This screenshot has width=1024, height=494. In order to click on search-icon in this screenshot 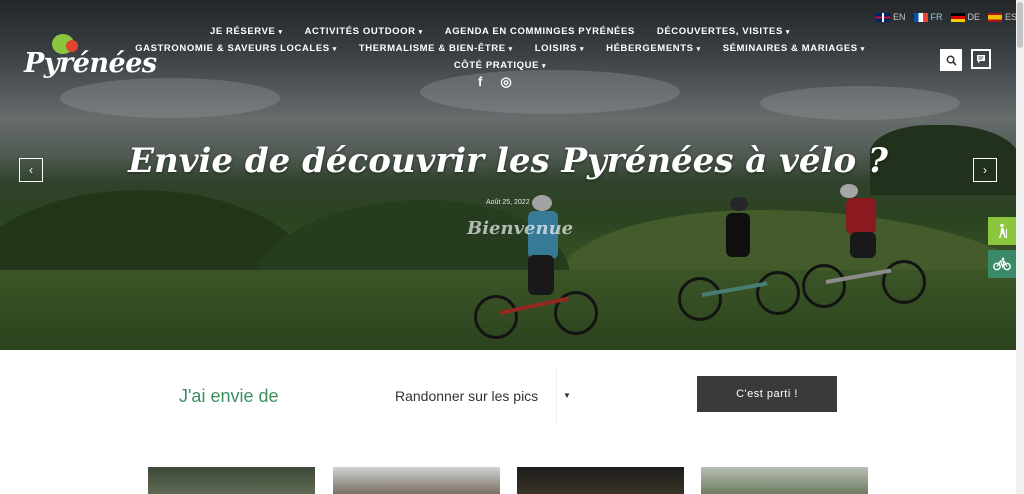, I will do `click(951, 60)`.